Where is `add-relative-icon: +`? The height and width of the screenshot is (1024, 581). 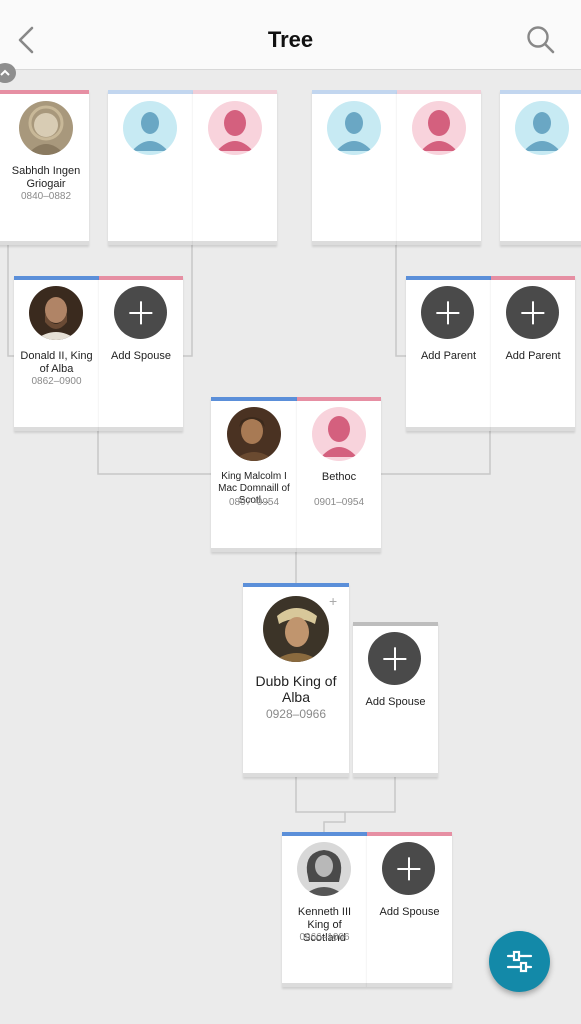
add-relative-icon: + is located at coordinates (333, 601).